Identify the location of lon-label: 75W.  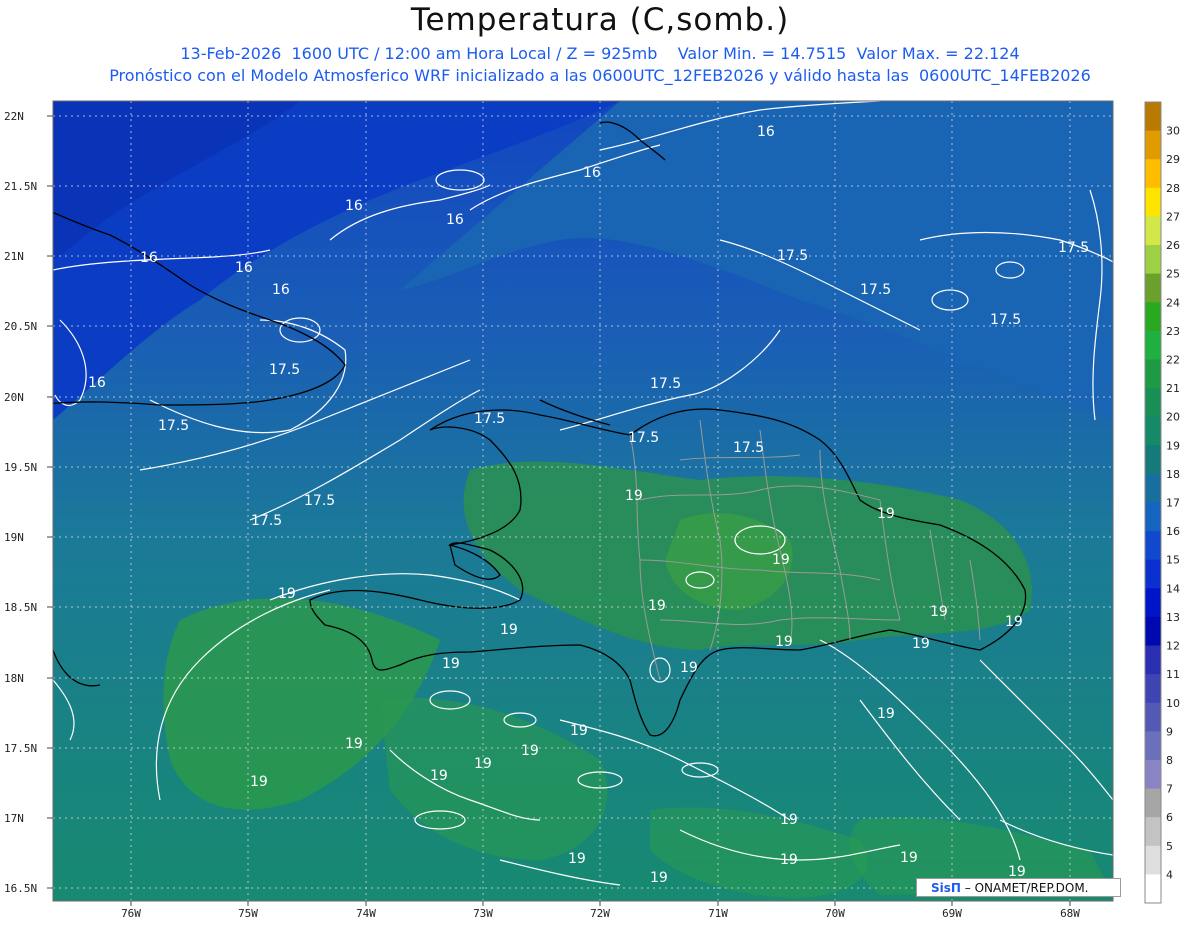
(248, 913).